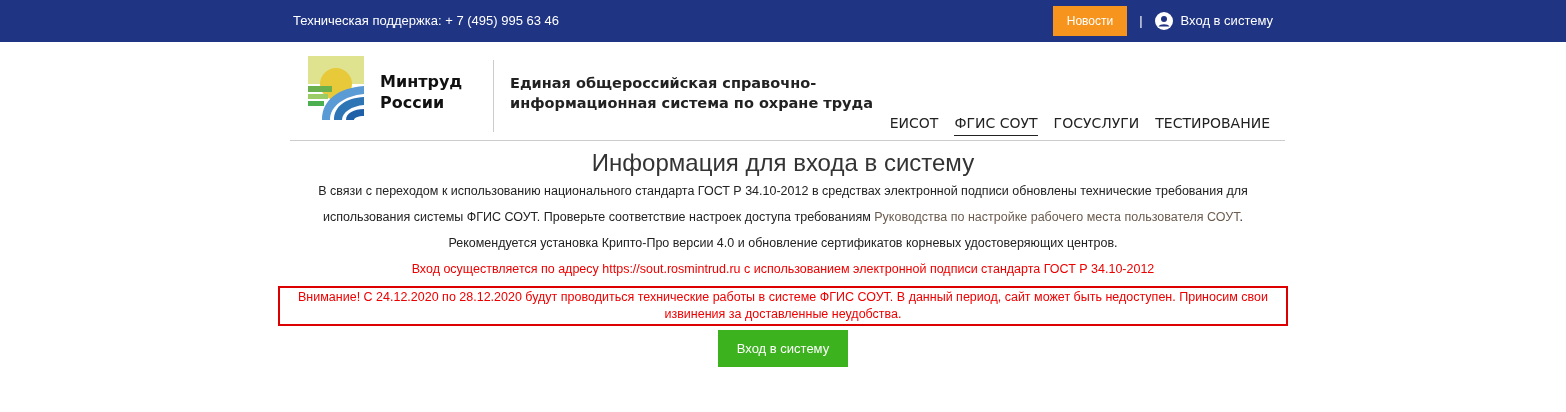 This screenshot has height=412, width=1566. I want to click on organization-name: Минтруд России, so click(422, 93).